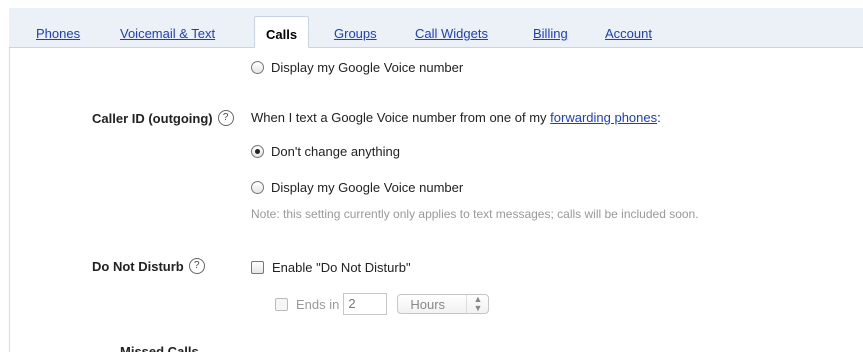 The width and height of the screenshot is (863, 352). I want to click on tab-voicemail-text: Voicemail & Text, so click(167, 33).